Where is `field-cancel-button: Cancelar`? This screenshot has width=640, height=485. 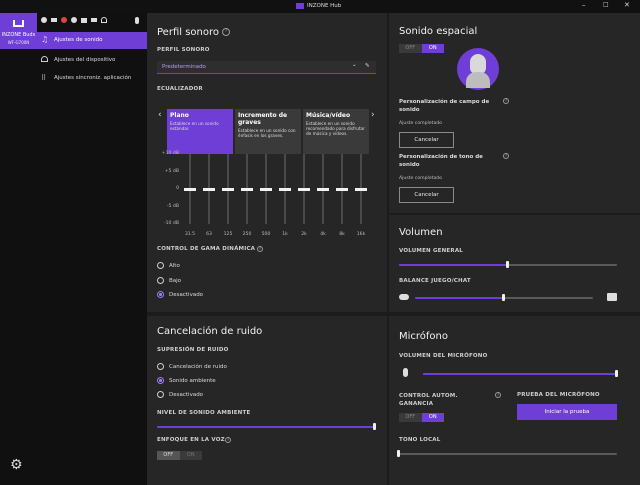
field-cancel-button: Cancelar is located at coordinates (426, 140).